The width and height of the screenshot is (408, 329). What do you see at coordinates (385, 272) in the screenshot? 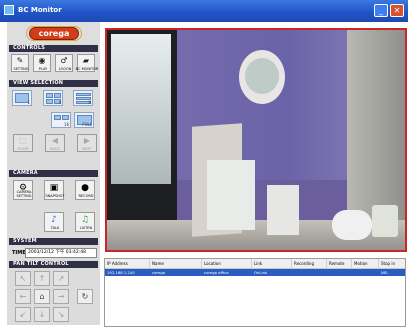
I see `cell-stop-in: NEL` at bounding box center [385, 272].